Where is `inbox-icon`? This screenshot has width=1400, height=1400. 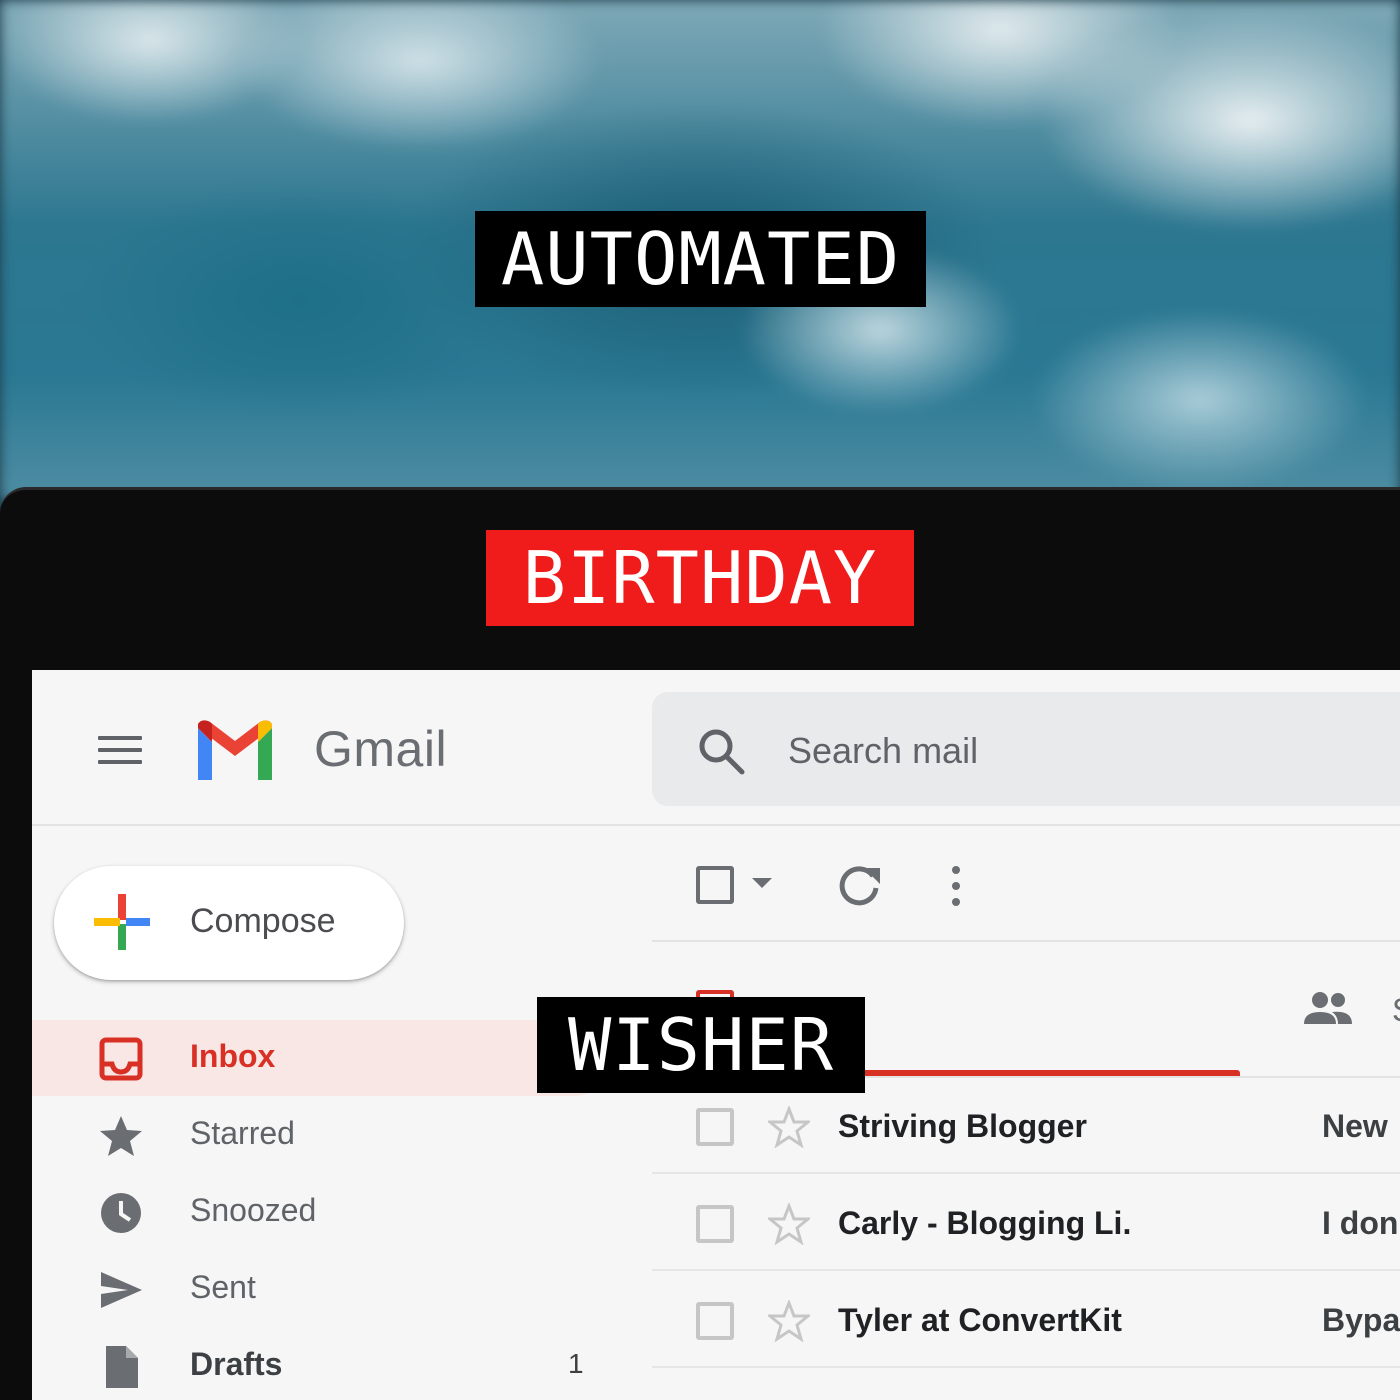 inbox-icon is located at coordinates (121, 1059).